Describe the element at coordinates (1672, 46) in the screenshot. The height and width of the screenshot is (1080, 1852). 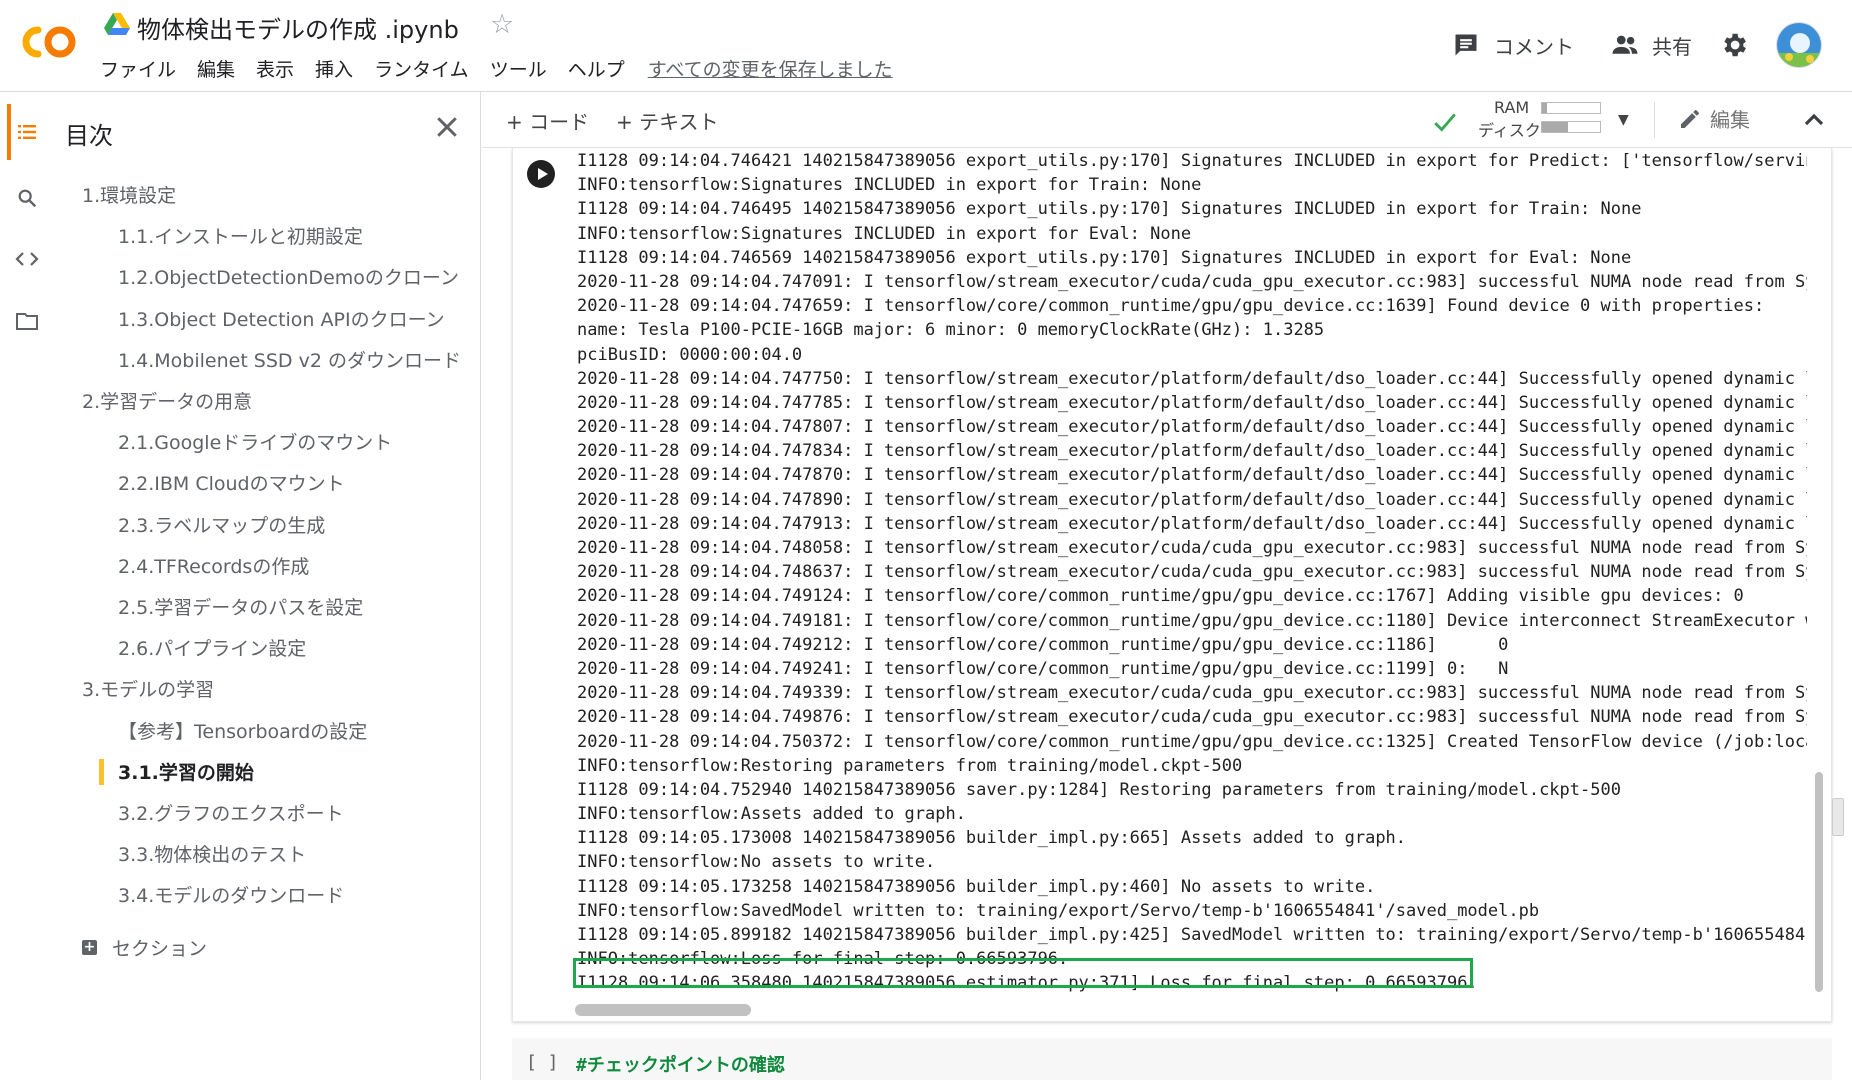
I see `share-label: 共有` at that location.